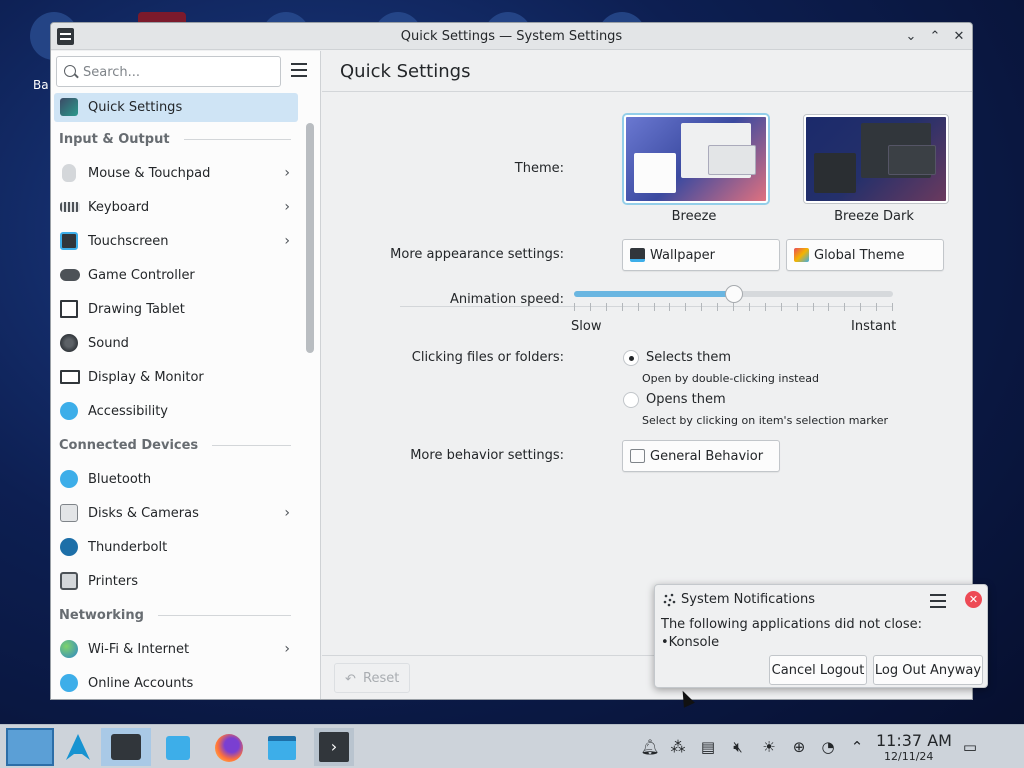 This screenshot has width=1024, height=768. Describe the element at coordinates (65, 36) in the screenshot. I see `settings-app-icon` at that location.